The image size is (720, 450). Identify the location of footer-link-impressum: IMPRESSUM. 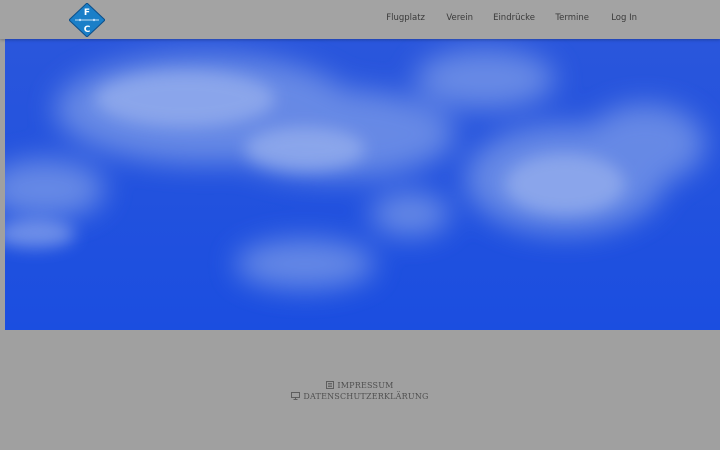
(360, 386).